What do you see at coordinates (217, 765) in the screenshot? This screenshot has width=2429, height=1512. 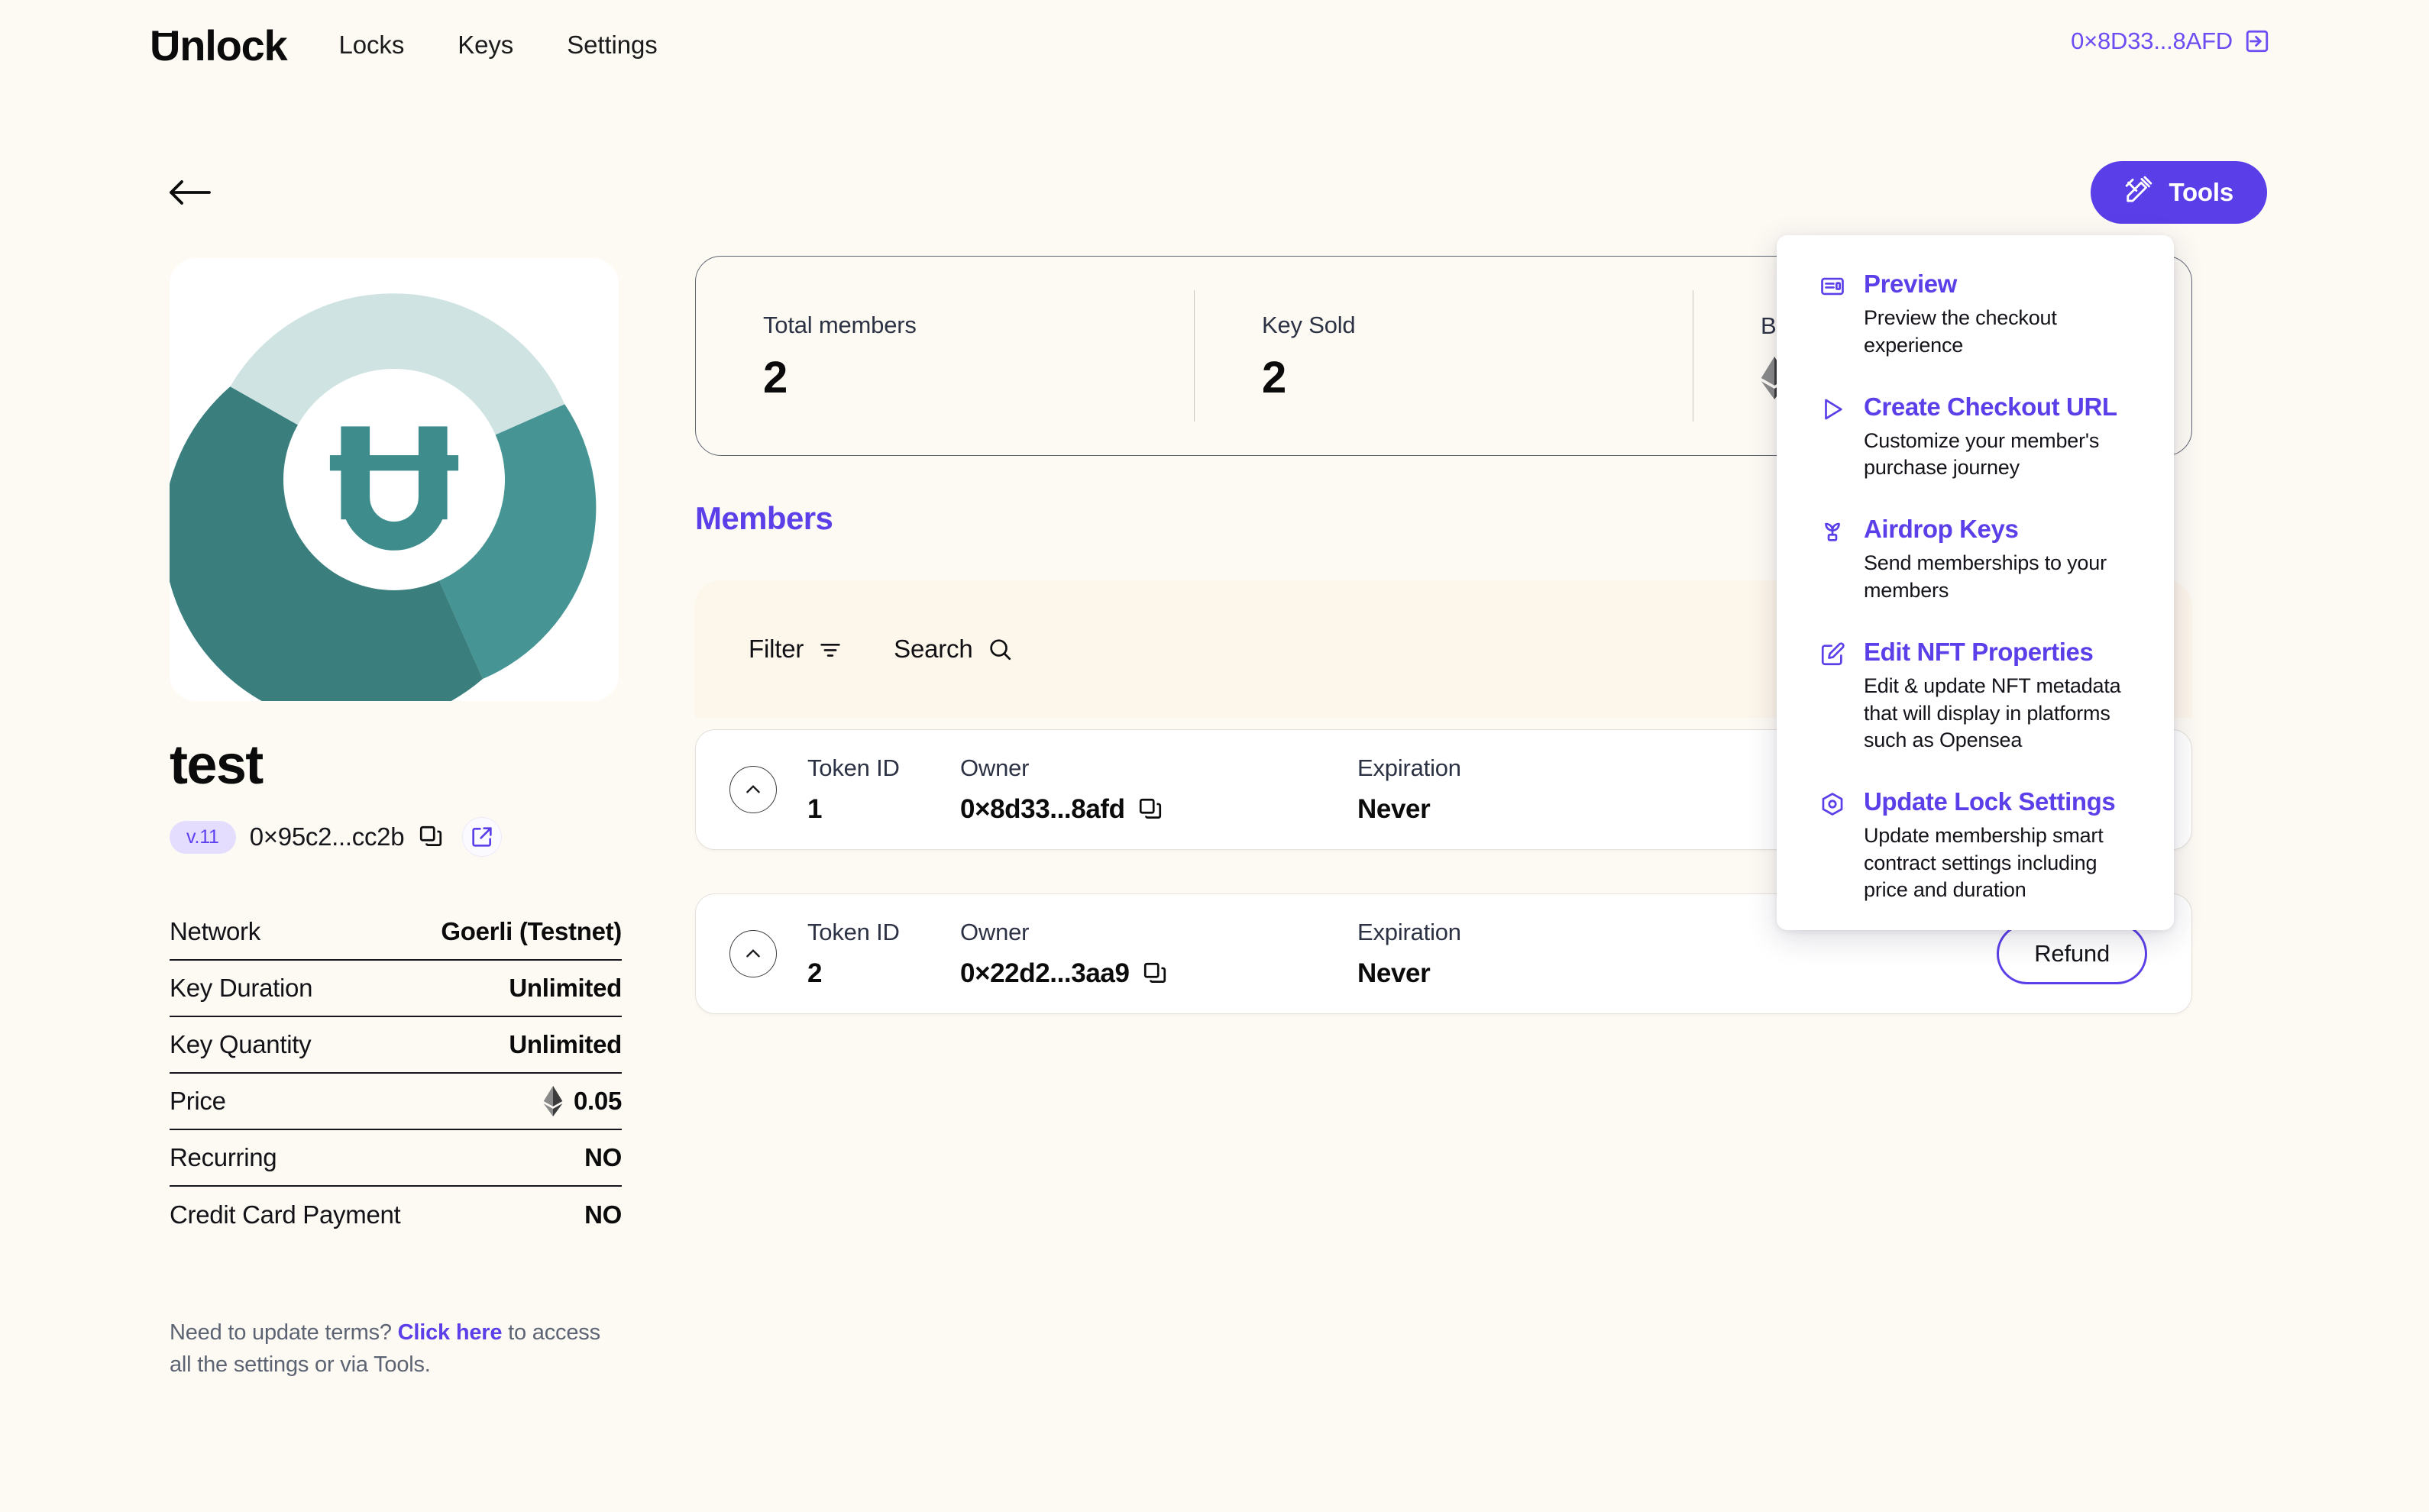 I see `lock-name: test` at bounding box center [217, 765].